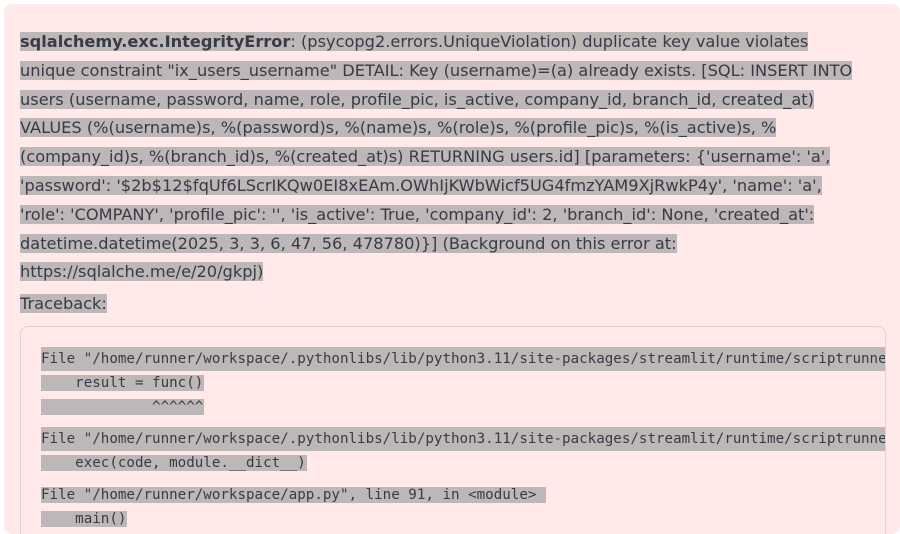  I want to click on frame-code-line: exec(code, module.__dict__), so click(174, 463).